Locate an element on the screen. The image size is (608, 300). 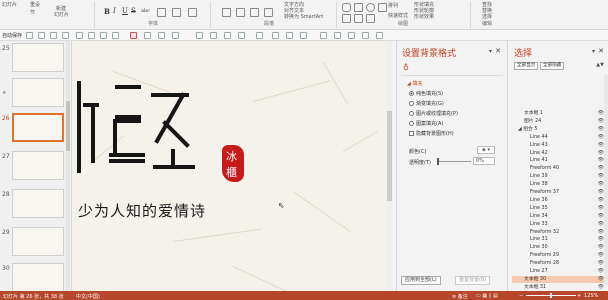
thumbnail-slide-28: 28 is located at coordinates (35, 206).